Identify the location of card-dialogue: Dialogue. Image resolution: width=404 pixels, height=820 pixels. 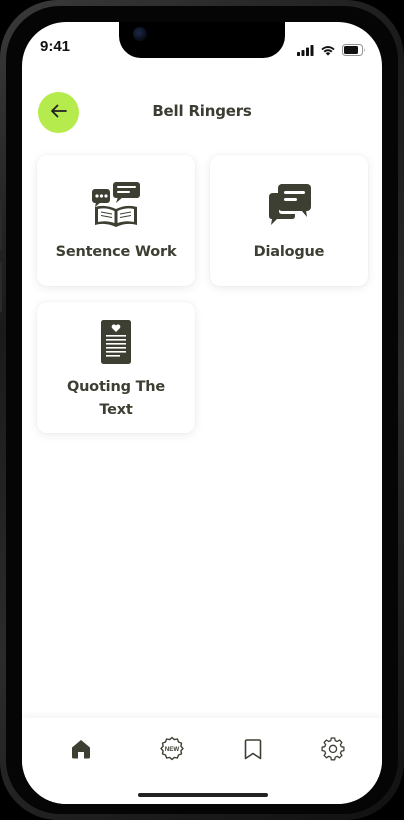
(289, 220).